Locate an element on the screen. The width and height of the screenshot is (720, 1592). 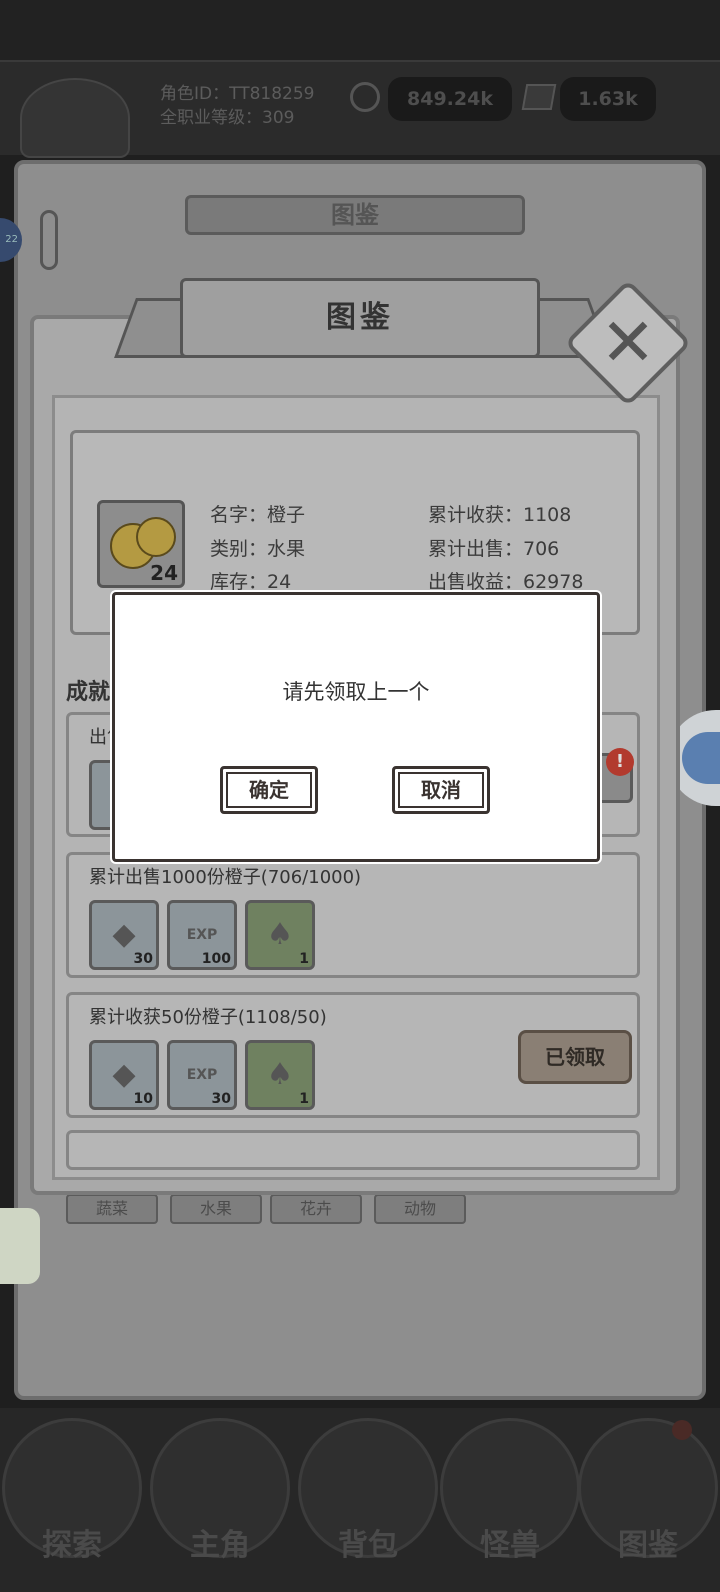
cancel-button: 取消 is located at coordinates (441, 790).